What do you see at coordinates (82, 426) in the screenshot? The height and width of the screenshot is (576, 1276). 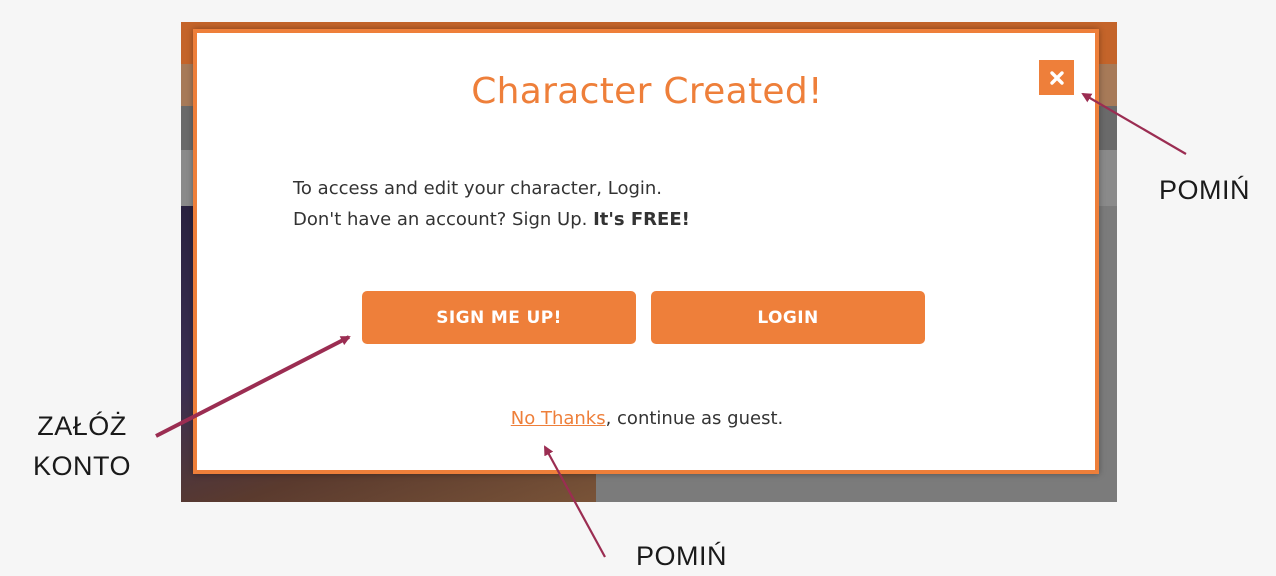 I see `annotation-create-account-line1: ZAŁÓŻ` at bounding box center [82, 426].